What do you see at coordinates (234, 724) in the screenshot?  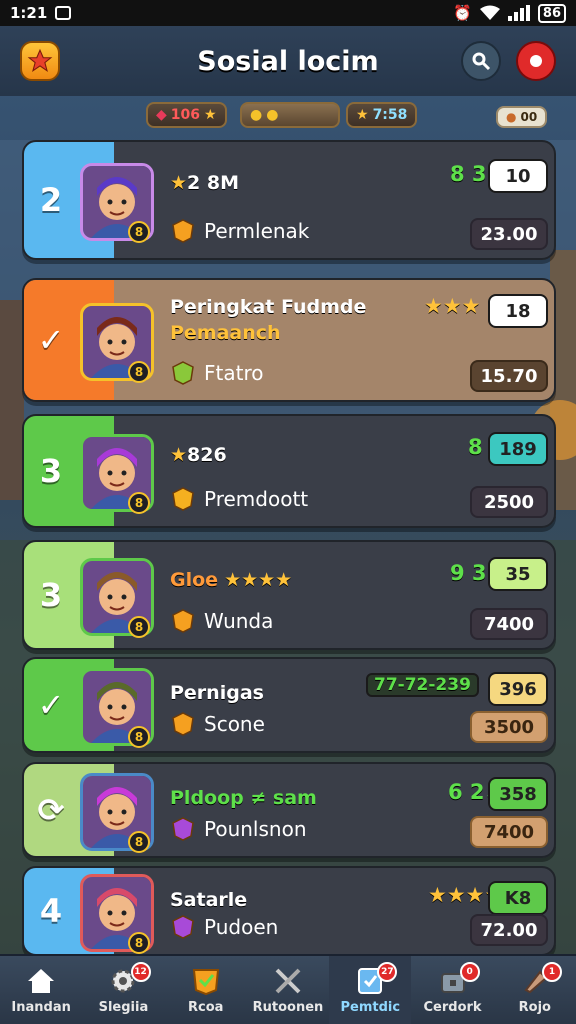 I see `guild-name: Scone` at bounding box center [234, 724].